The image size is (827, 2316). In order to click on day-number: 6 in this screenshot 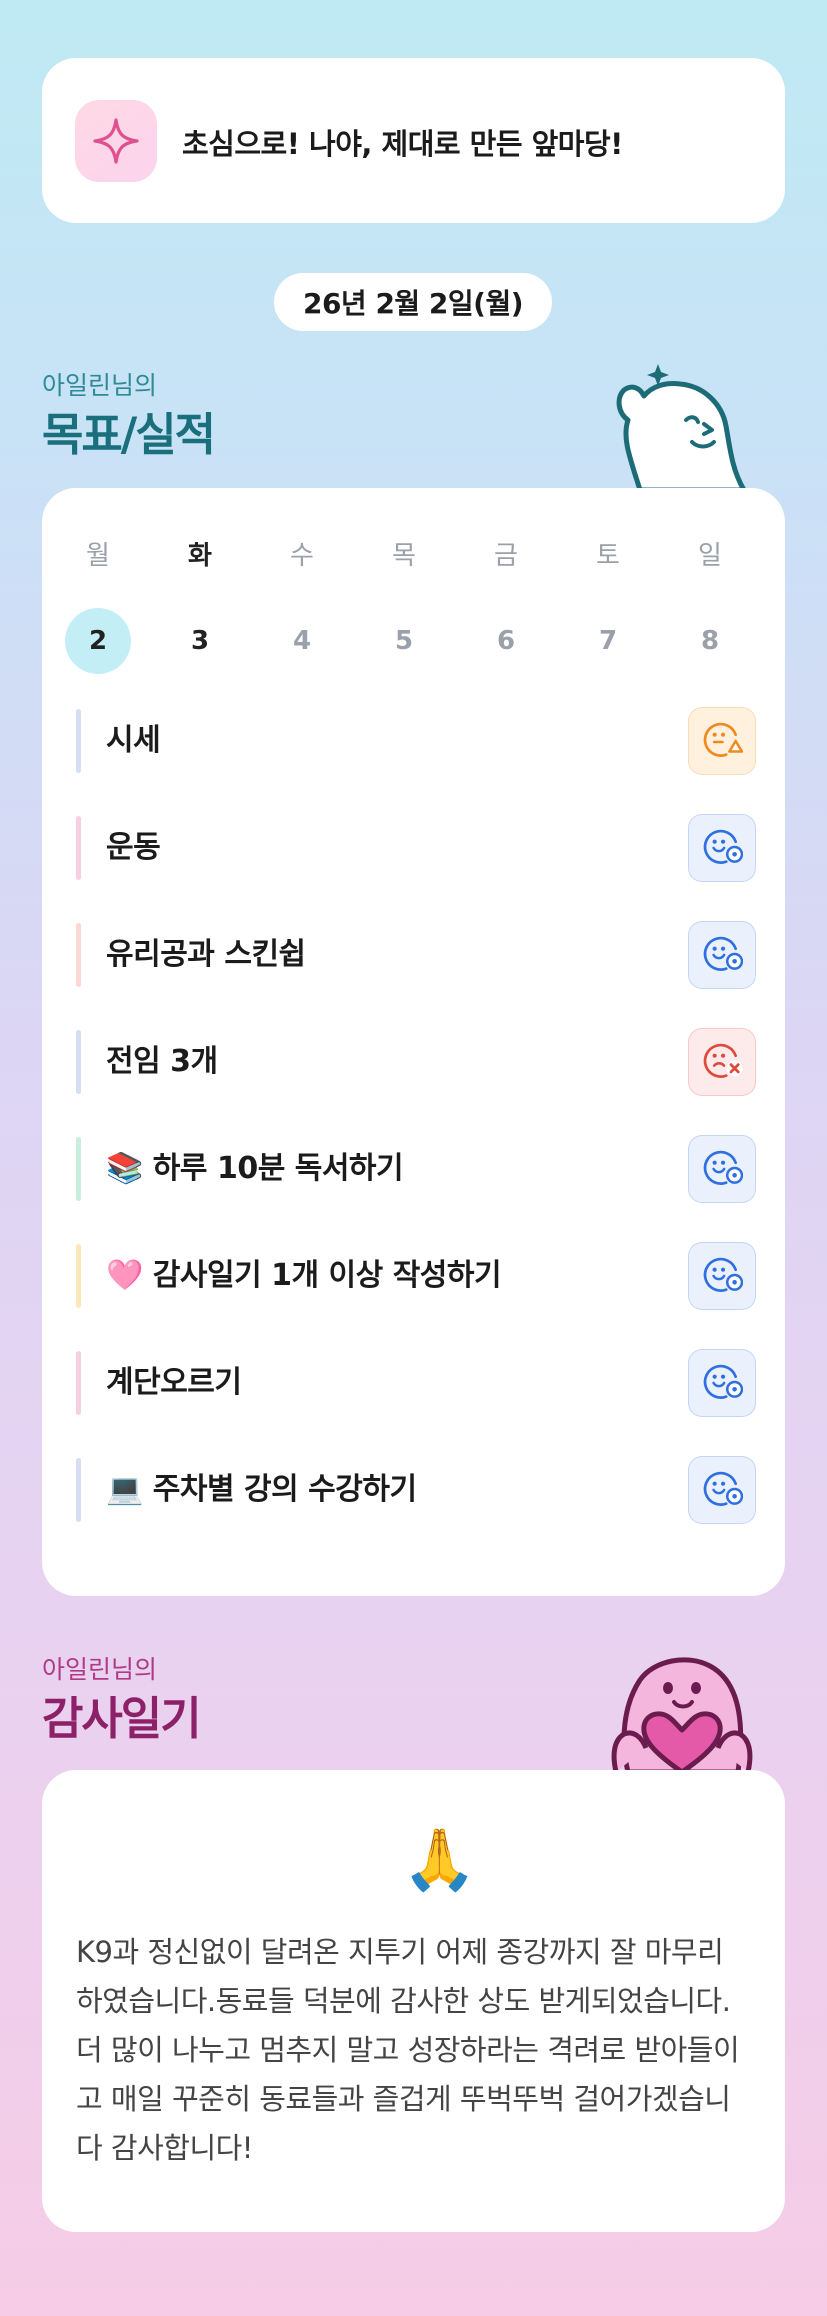, I will do `click(506, 641)`.